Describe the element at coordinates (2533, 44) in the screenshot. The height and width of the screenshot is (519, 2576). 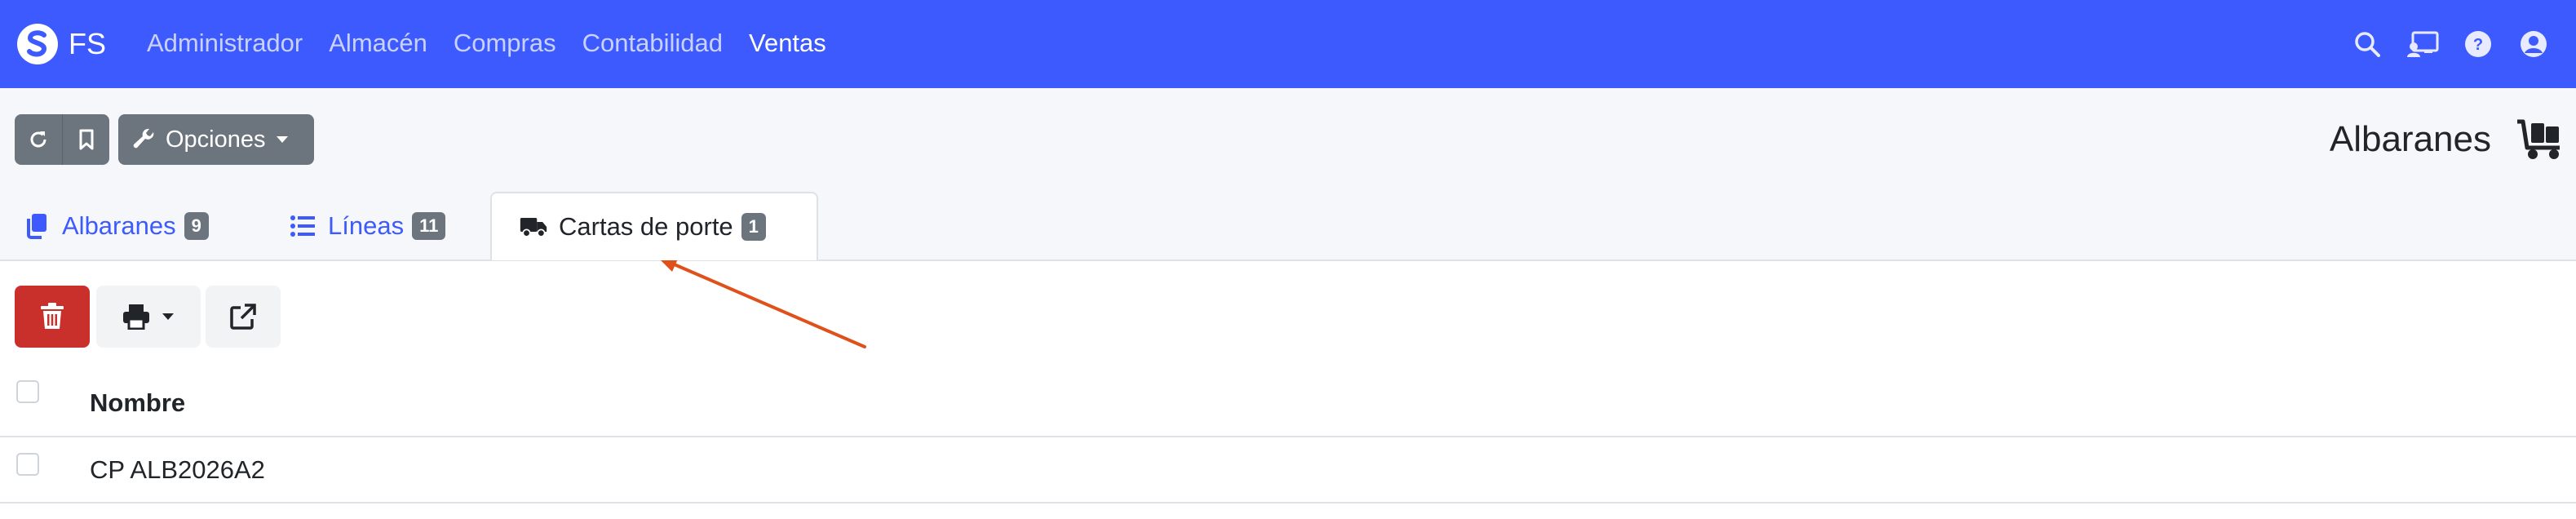
I see `user-circle-icon` at that location.